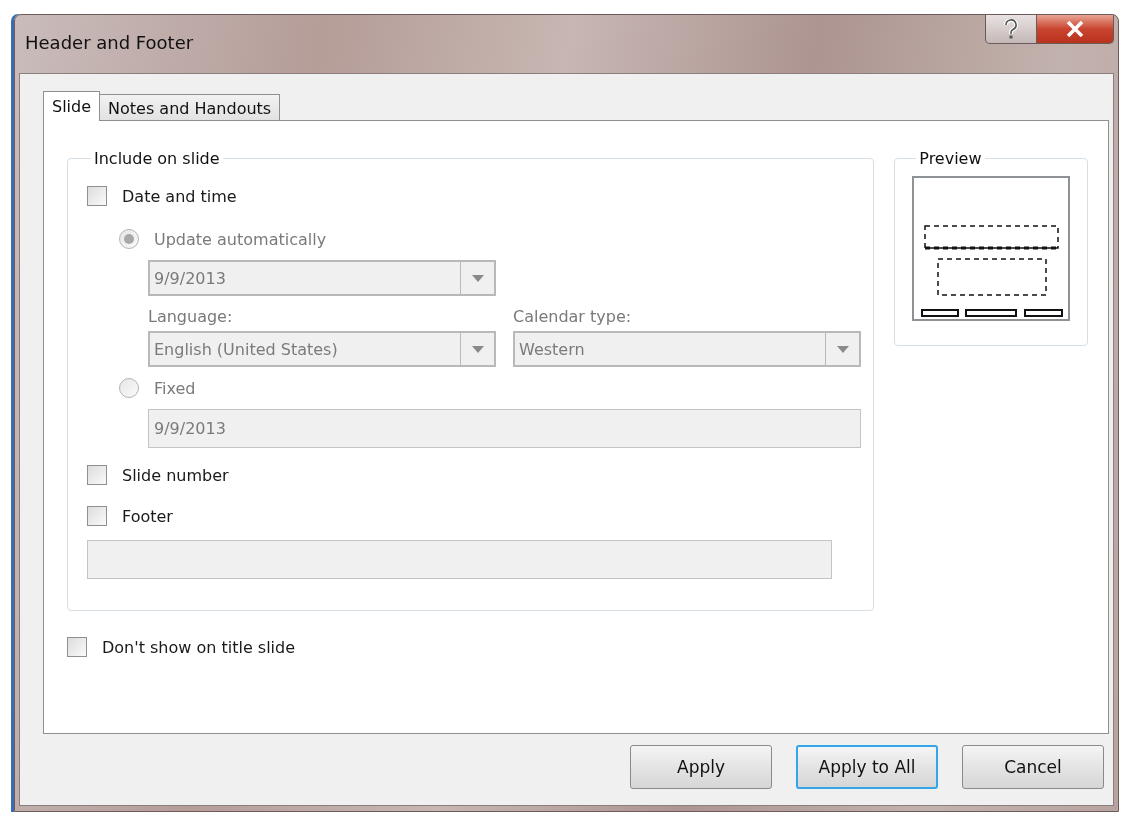  Describe the element at coordinates (72, 106) in the screenshot. I see `tab: Slide` at that location.